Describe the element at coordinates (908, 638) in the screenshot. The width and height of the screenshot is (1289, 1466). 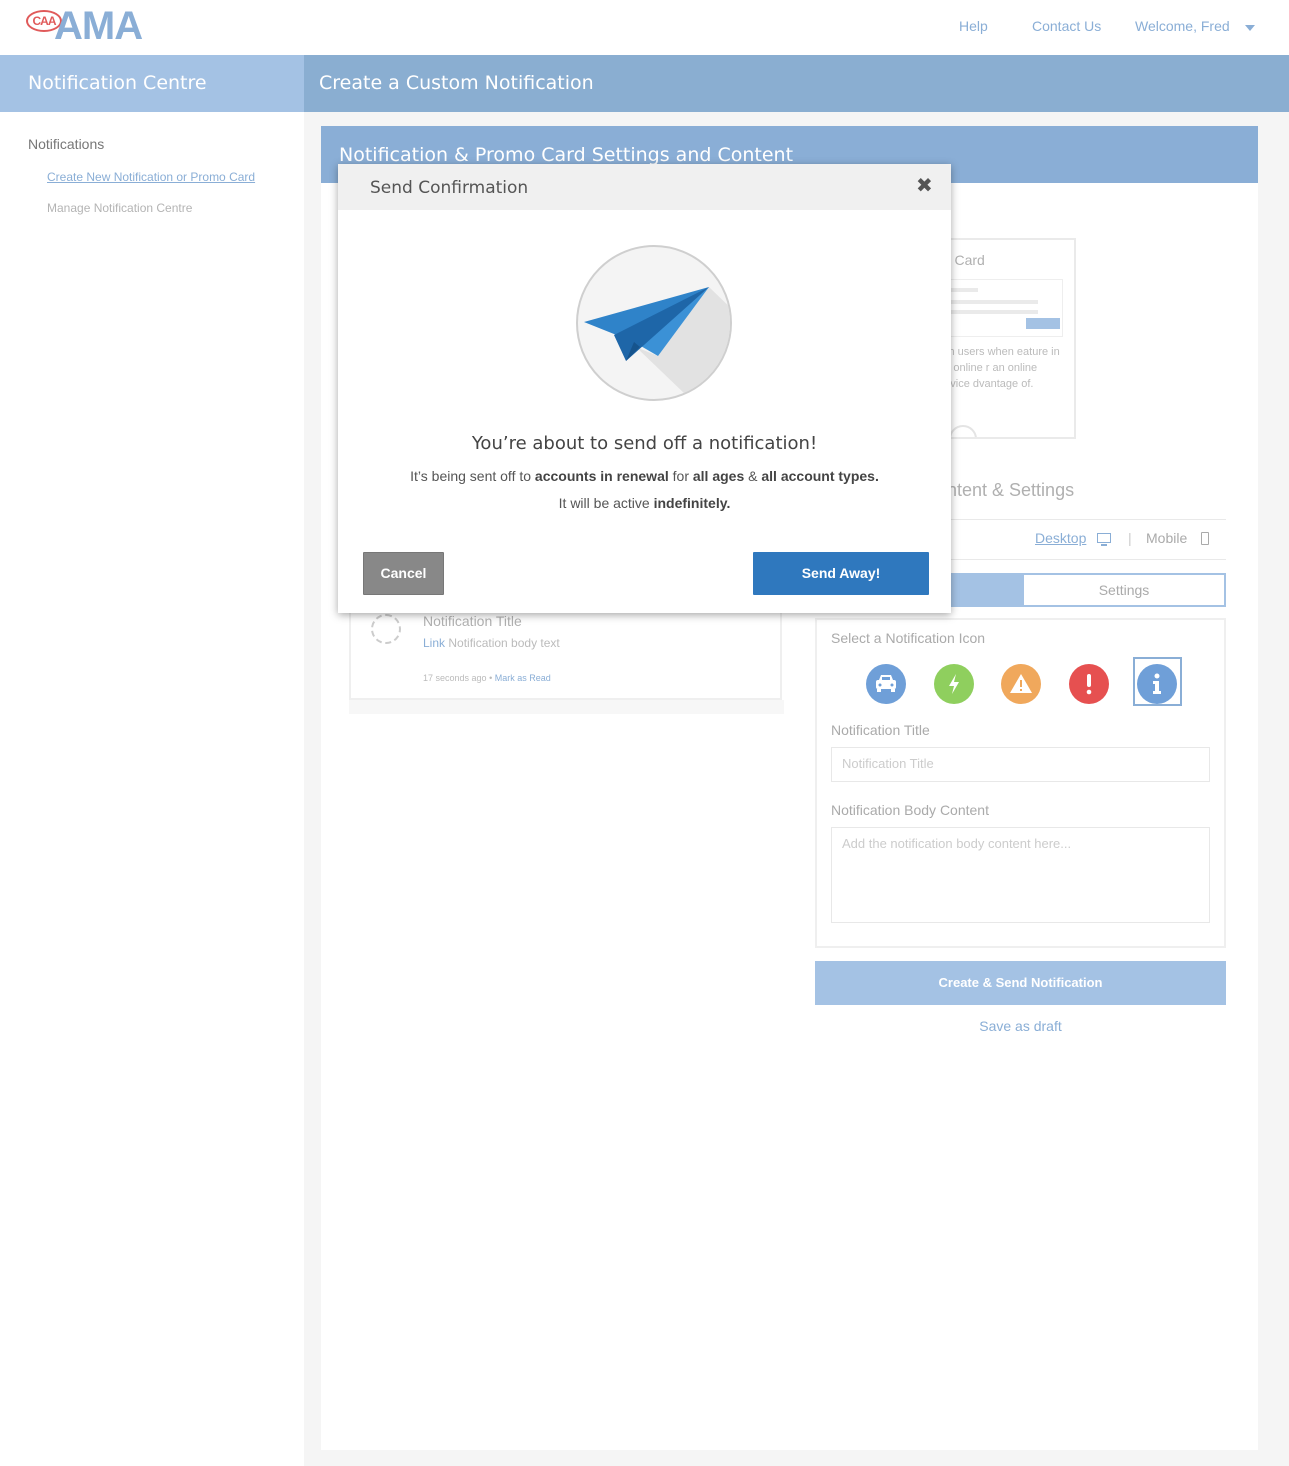
I see `icon-select-label: Select a Notification Icon` at that location.